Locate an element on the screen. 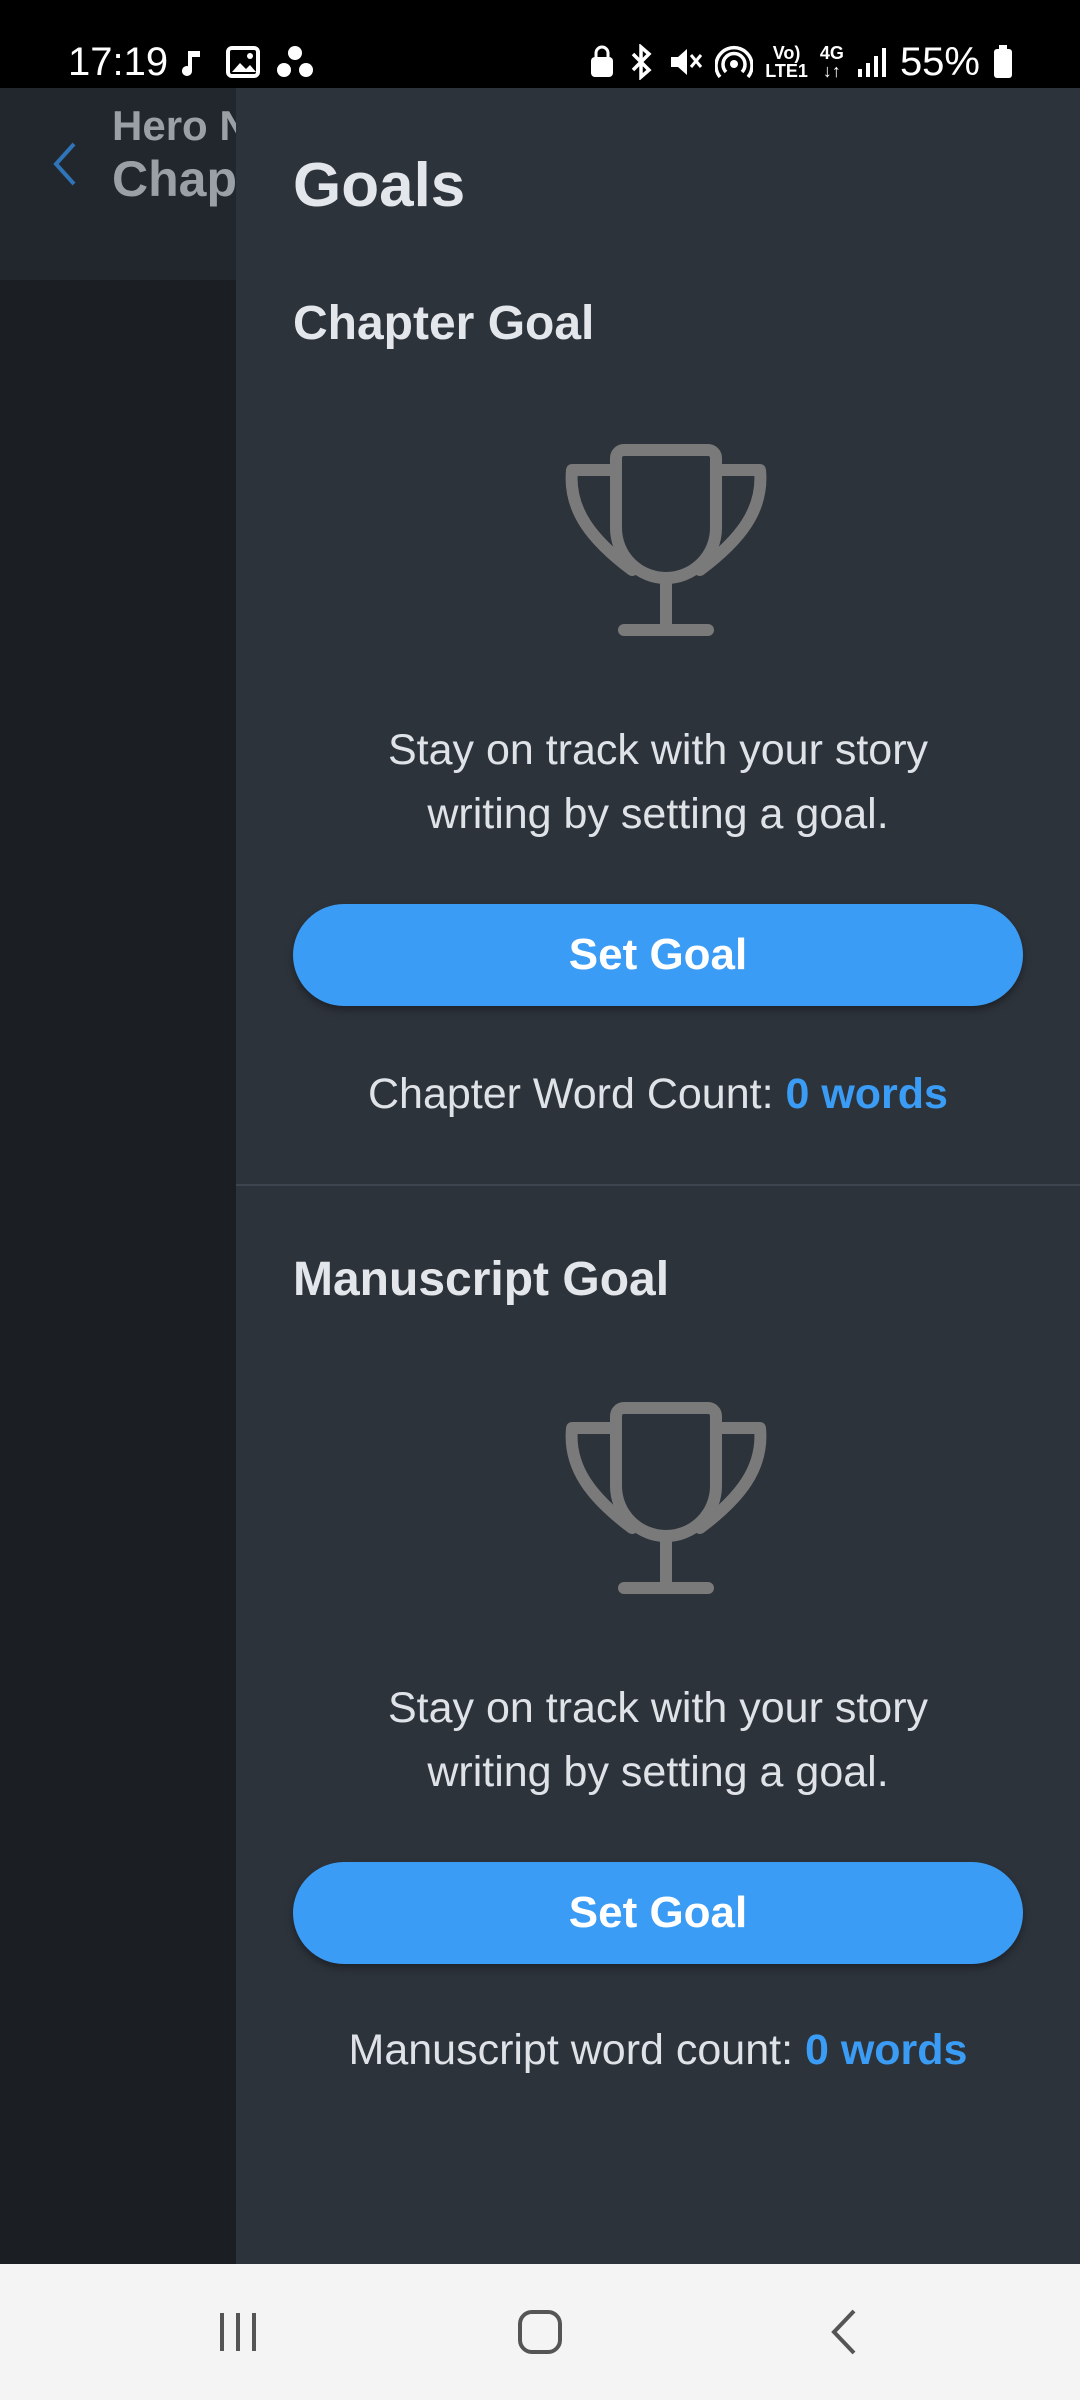  network-type: 4G ↓↑ is located at coordinates (831, 62).